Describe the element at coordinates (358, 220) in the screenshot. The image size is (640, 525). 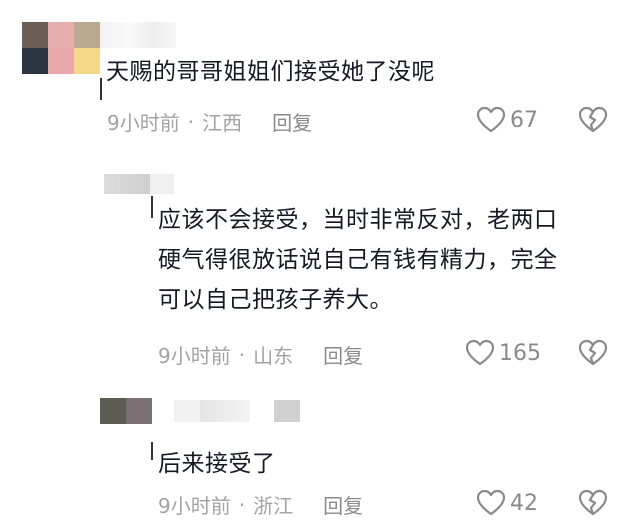
I see `comment-line: 应该不会接受，当时非常反对，老两口` at that location.